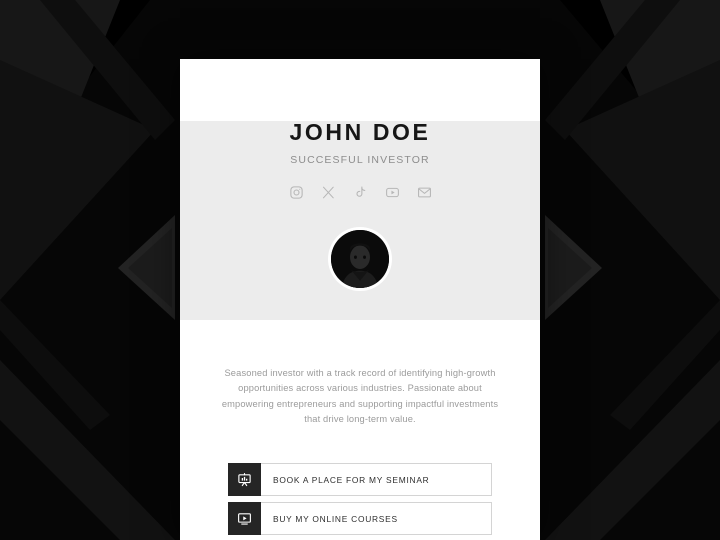 This screenshot has width=720, height=540. Describe the element at coordinates (360, 132) in the screenshot. I see `page-title: JOHN DOE` at that location.